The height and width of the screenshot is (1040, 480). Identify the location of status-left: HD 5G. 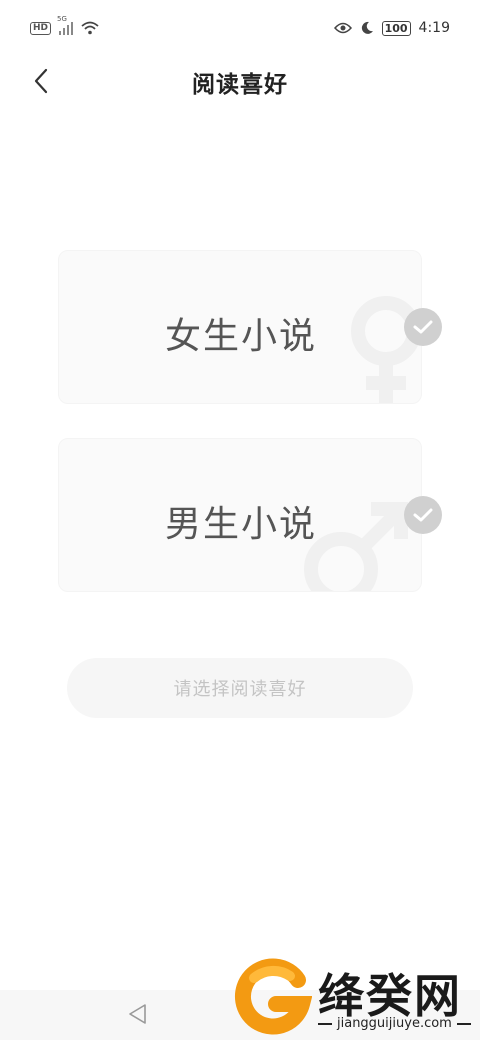
(64, 25).